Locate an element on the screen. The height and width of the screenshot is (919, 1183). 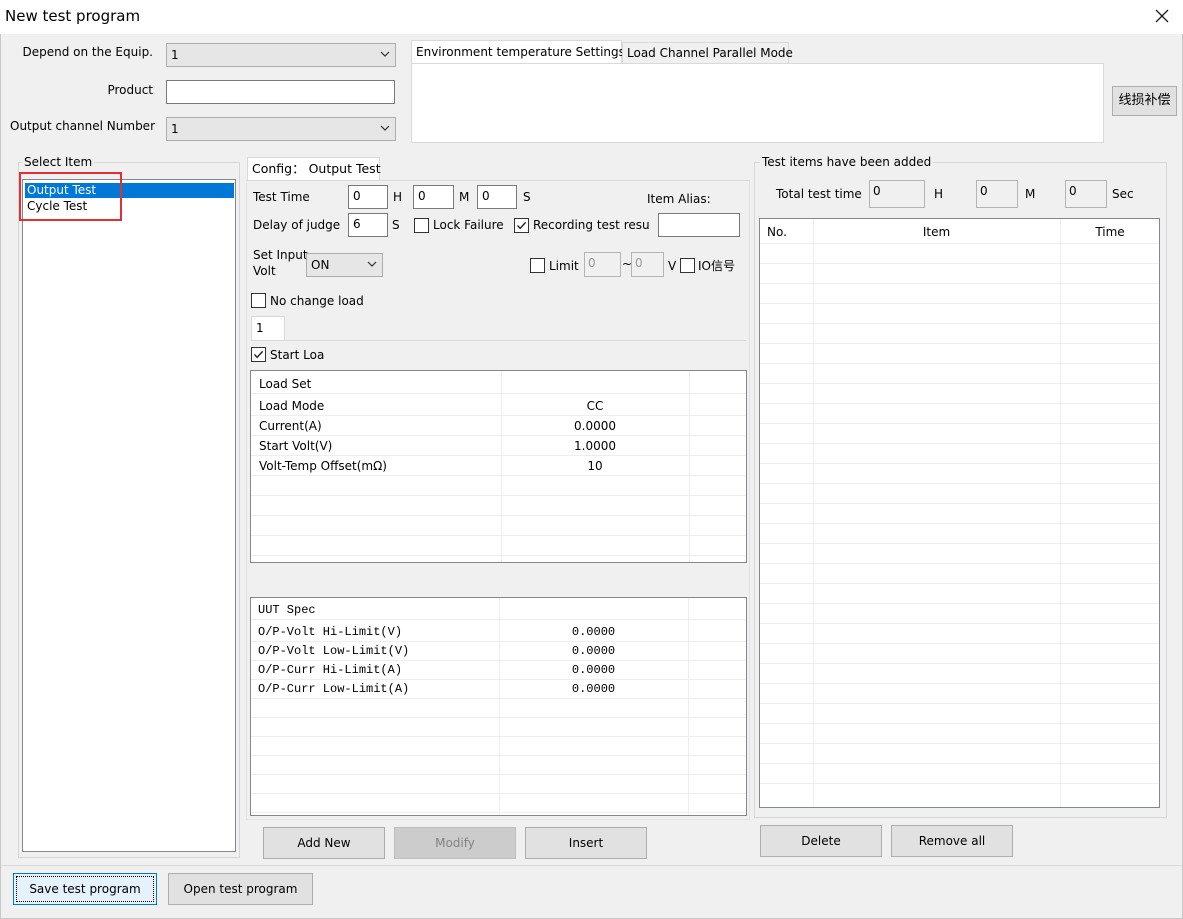
tab-load-channel-parallel: Load Channel Parallel Mode is located at coordinates (707, 53).